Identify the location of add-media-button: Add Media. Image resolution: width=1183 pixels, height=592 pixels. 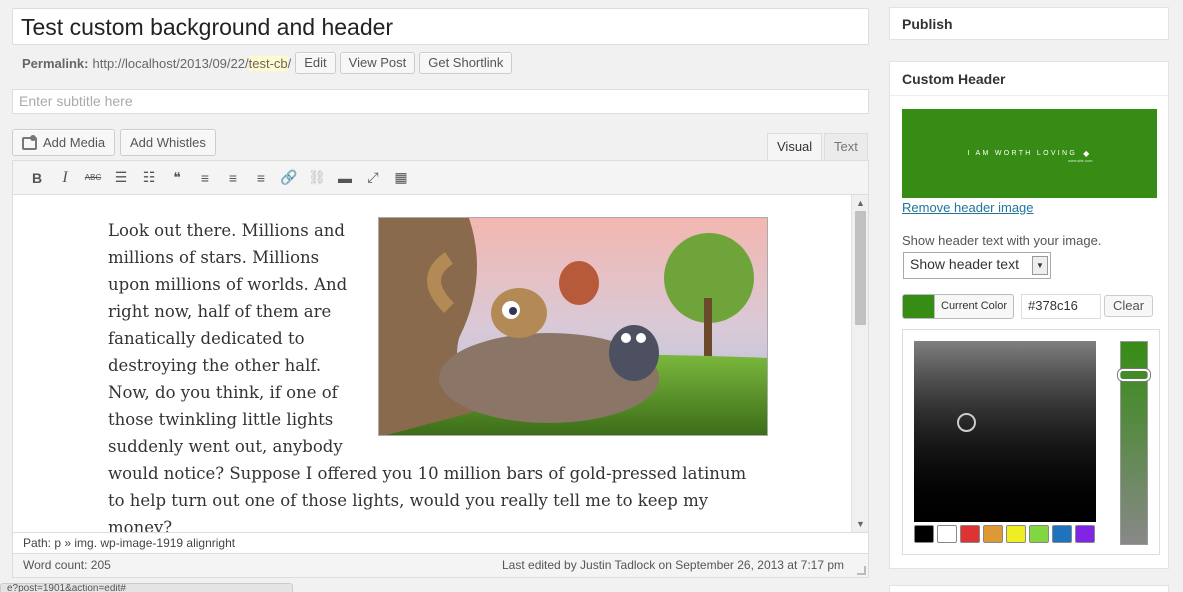
(64, 142).